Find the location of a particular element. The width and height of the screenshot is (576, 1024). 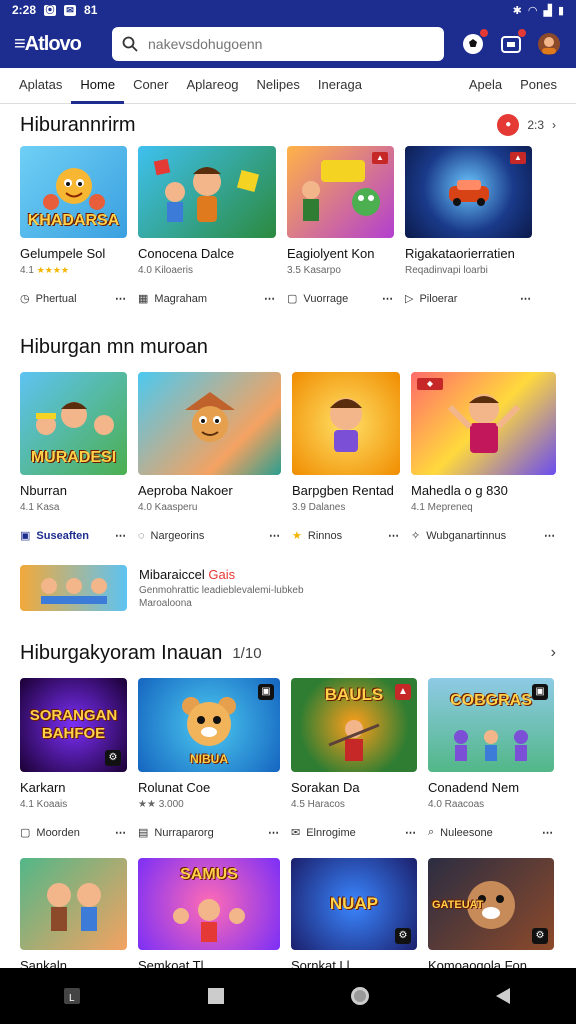

card-action-label: Magraham is located at coordinates (180, 299).